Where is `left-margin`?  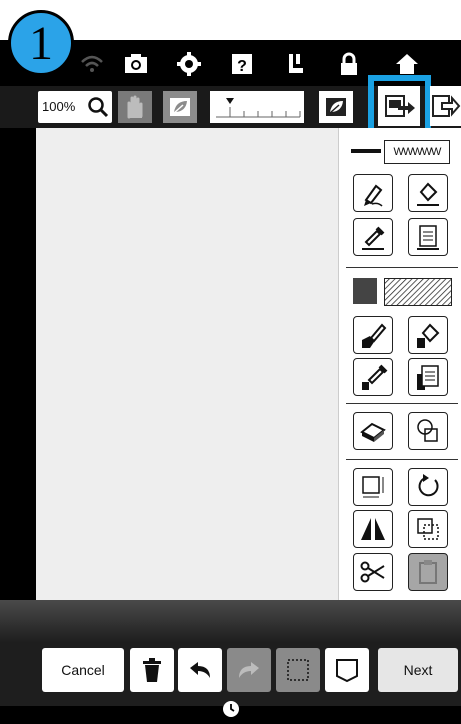 left-margin is located at coordinates (18, 364).